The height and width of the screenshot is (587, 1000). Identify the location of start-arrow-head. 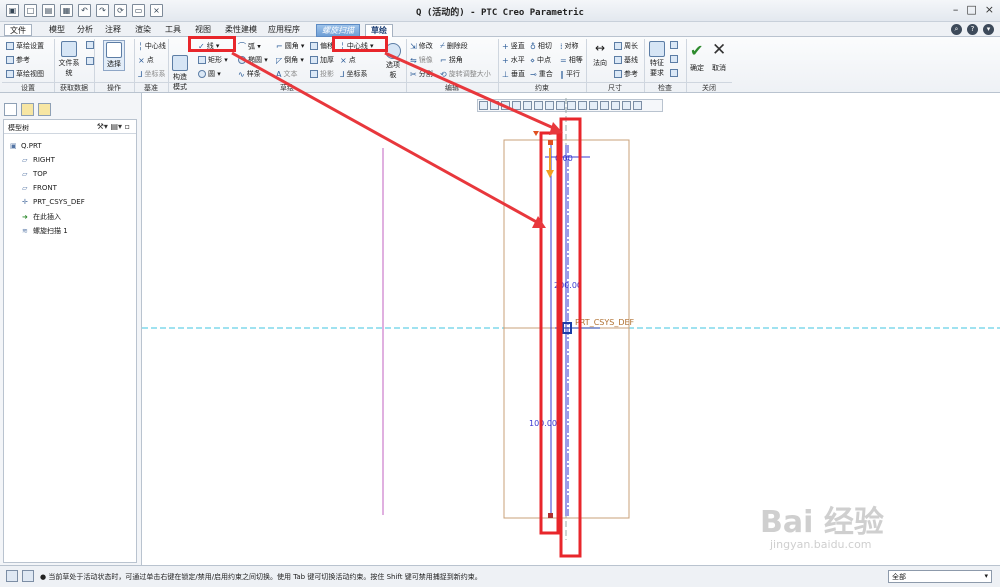
(550, 174).